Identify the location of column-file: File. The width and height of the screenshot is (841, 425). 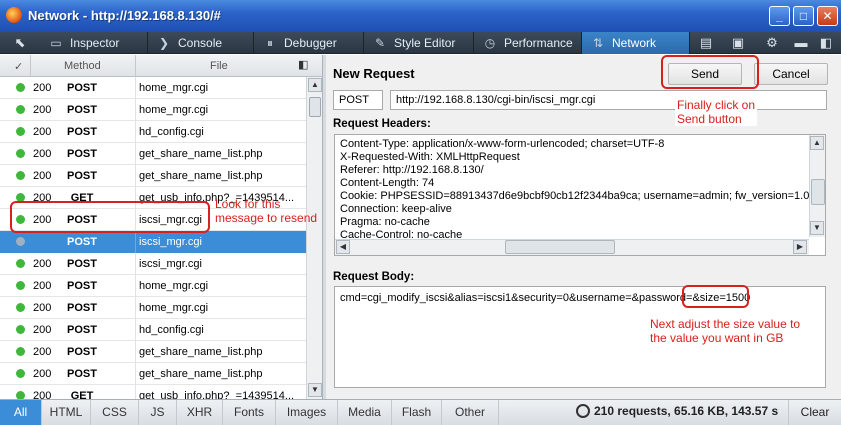
(219, 66).